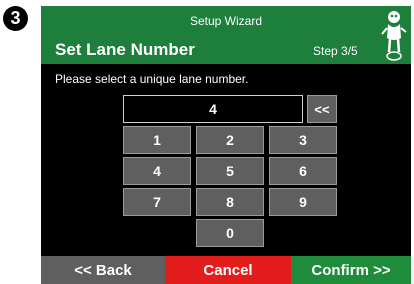 Image resolution: width=414 pixels, height=284 pixels. What do you see at coordinates (303, 171) in the screenshot?
I see `keypad-key-6: 6` at bounding box center [303, 171].